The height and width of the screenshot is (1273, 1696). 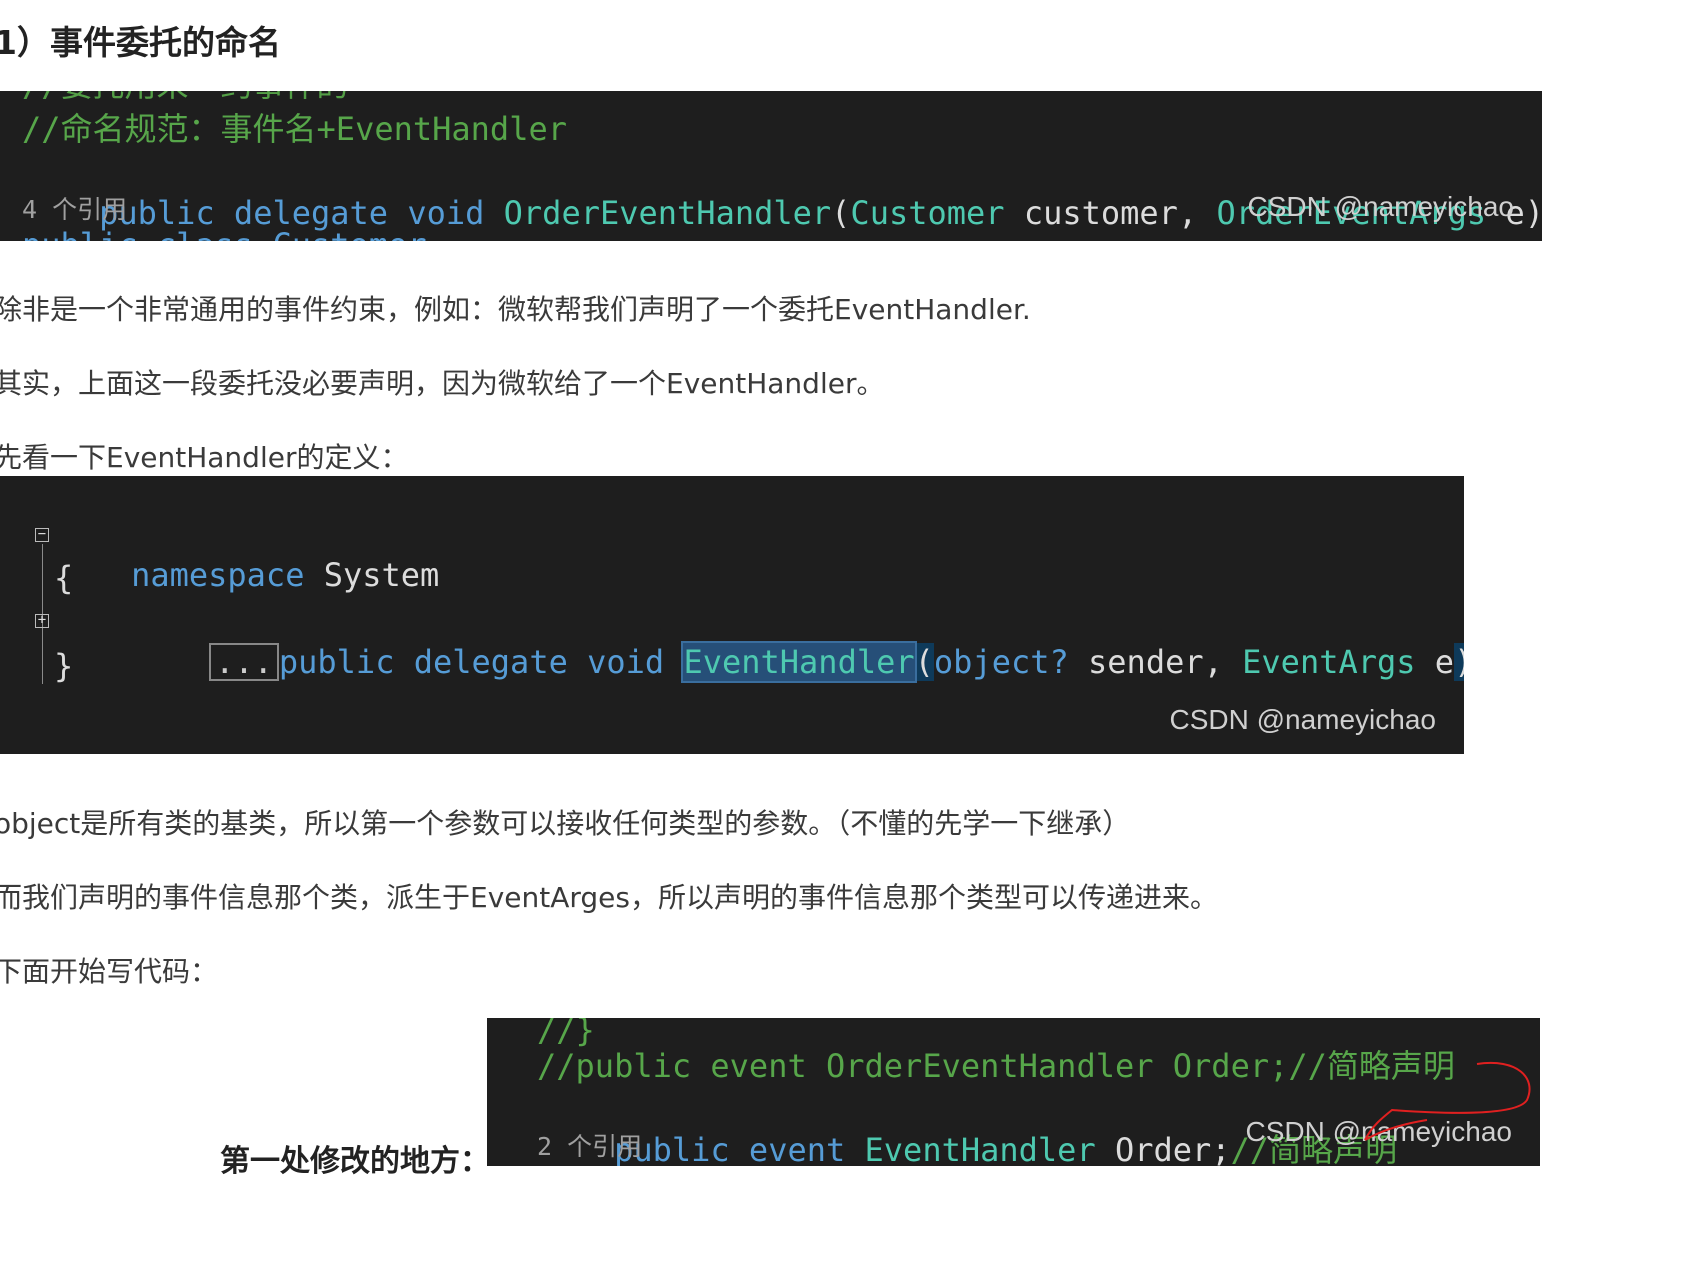 I want to click on paragraph-no-need-declare: 其实，上面这一段委托没必要声明，因为微软给了一个EventHandler。, so click(x=442, y=383).